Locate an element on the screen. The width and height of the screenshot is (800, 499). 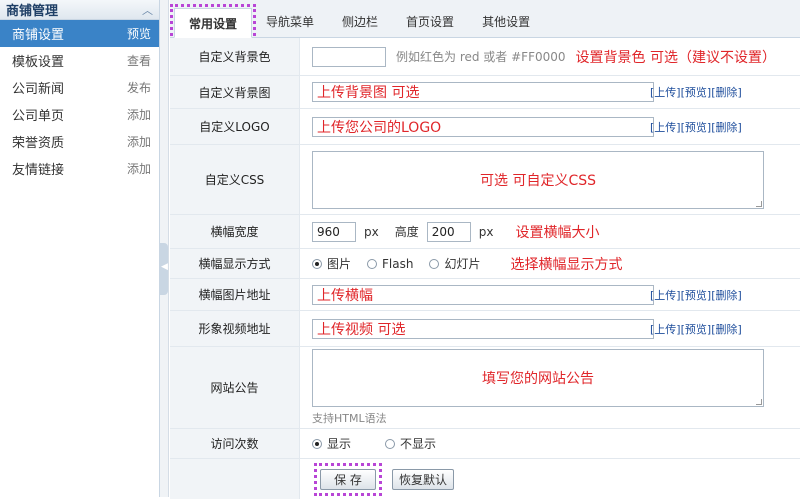
field-label: 横幅图片地址 is located at coordinates (235, 294).